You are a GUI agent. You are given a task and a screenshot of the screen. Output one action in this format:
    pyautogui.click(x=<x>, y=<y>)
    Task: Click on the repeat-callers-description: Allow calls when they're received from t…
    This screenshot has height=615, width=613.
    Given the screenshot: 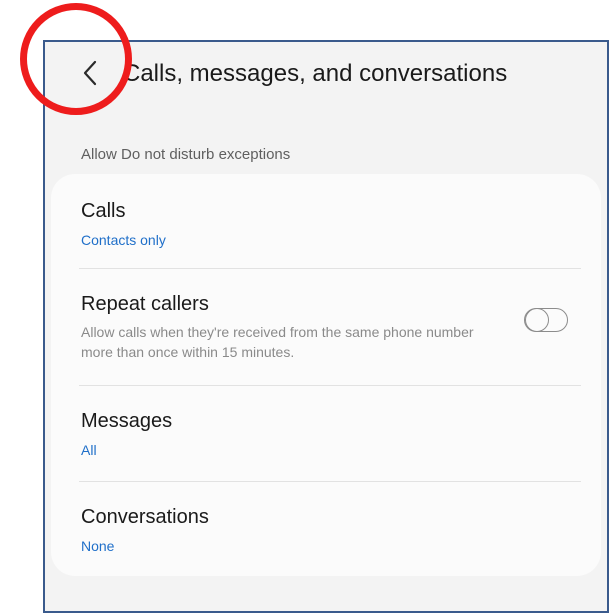 What is the action you would take?
    pyautogui.click(x=277, y=342)
    